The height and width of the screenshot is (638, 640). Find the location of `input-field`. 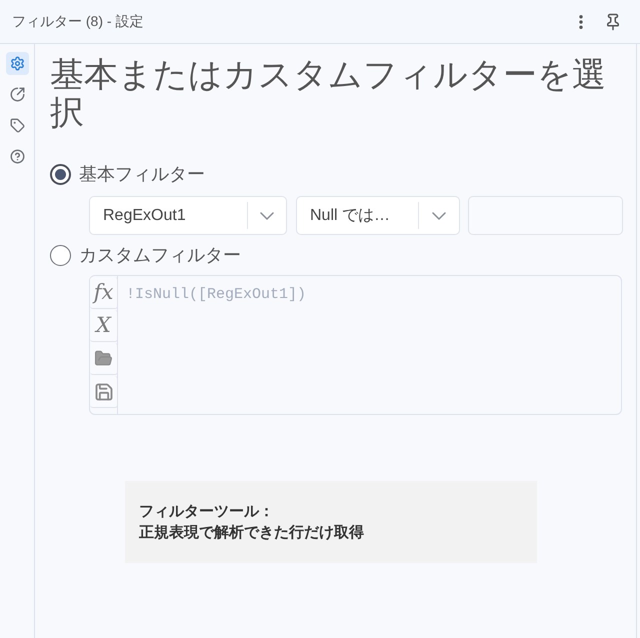

input-field is located at coordinates (545, 215).